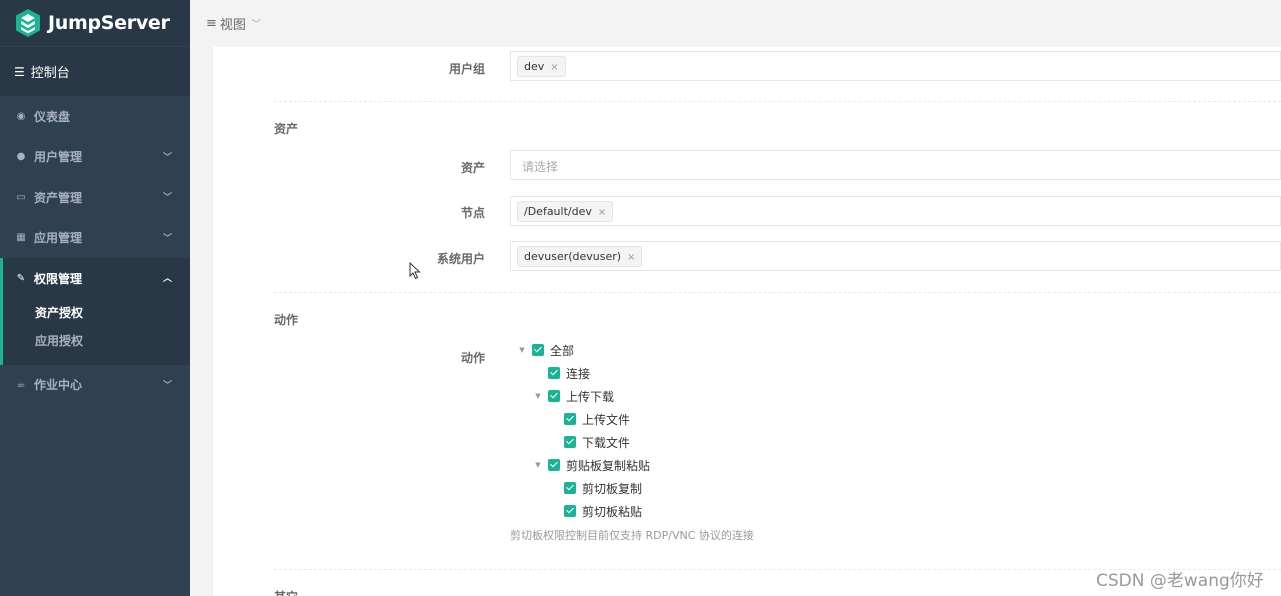 The width and height of the screenshot is (1281, 596). I want to click on asset-placeholder: 请选择, so click(540, 167).